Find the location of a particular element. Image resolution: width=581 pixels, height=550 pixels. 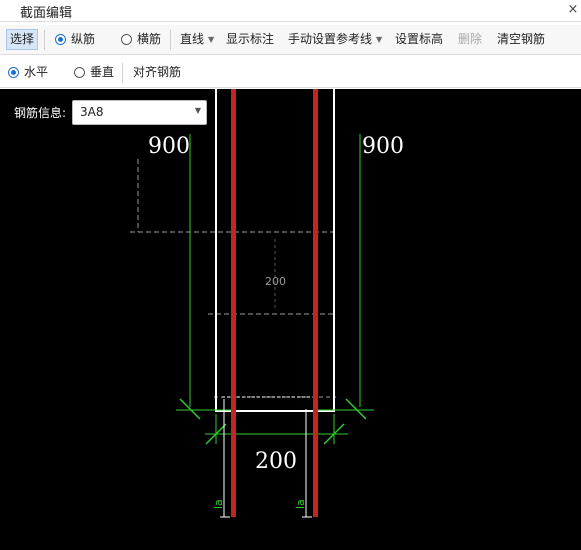

rebar-right is located at coordinates (315, 303).